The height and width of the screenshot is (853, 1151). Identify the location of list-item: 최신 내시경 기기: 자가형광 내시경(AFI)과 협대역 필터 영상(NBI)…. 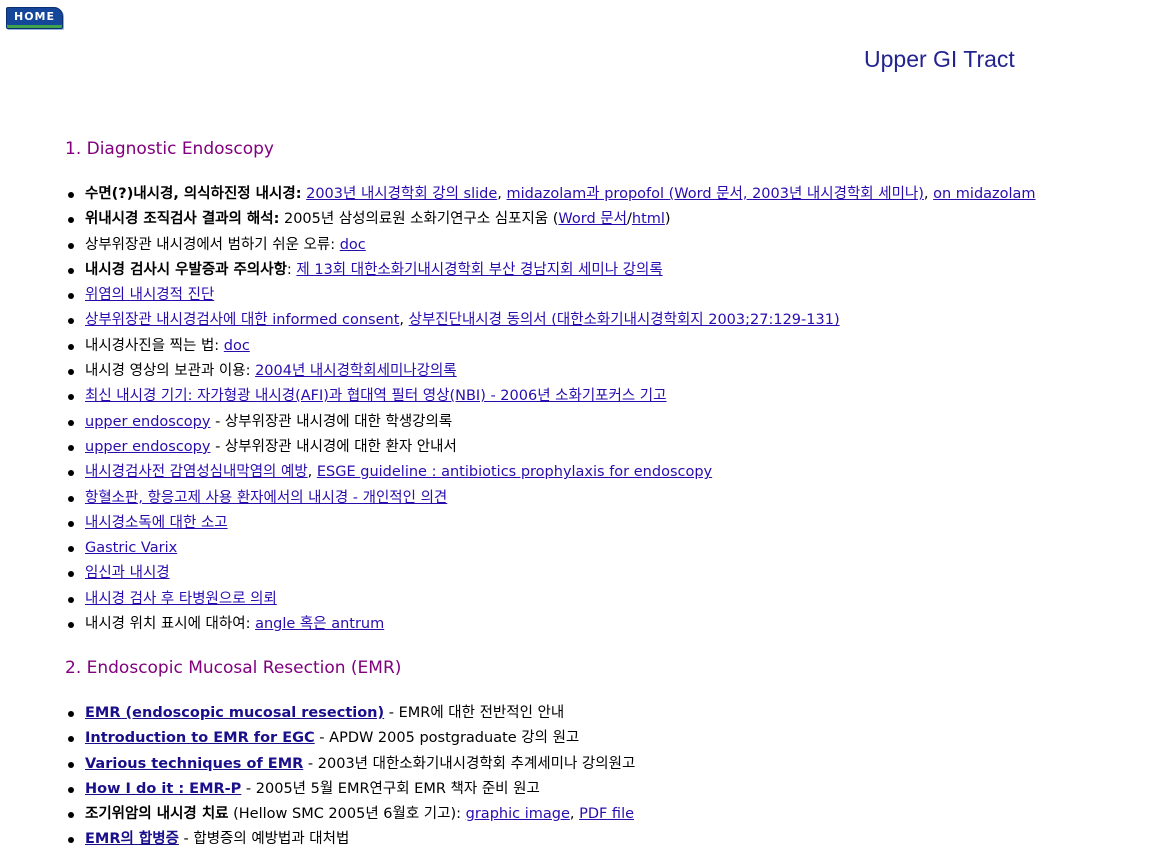
(518, 396).